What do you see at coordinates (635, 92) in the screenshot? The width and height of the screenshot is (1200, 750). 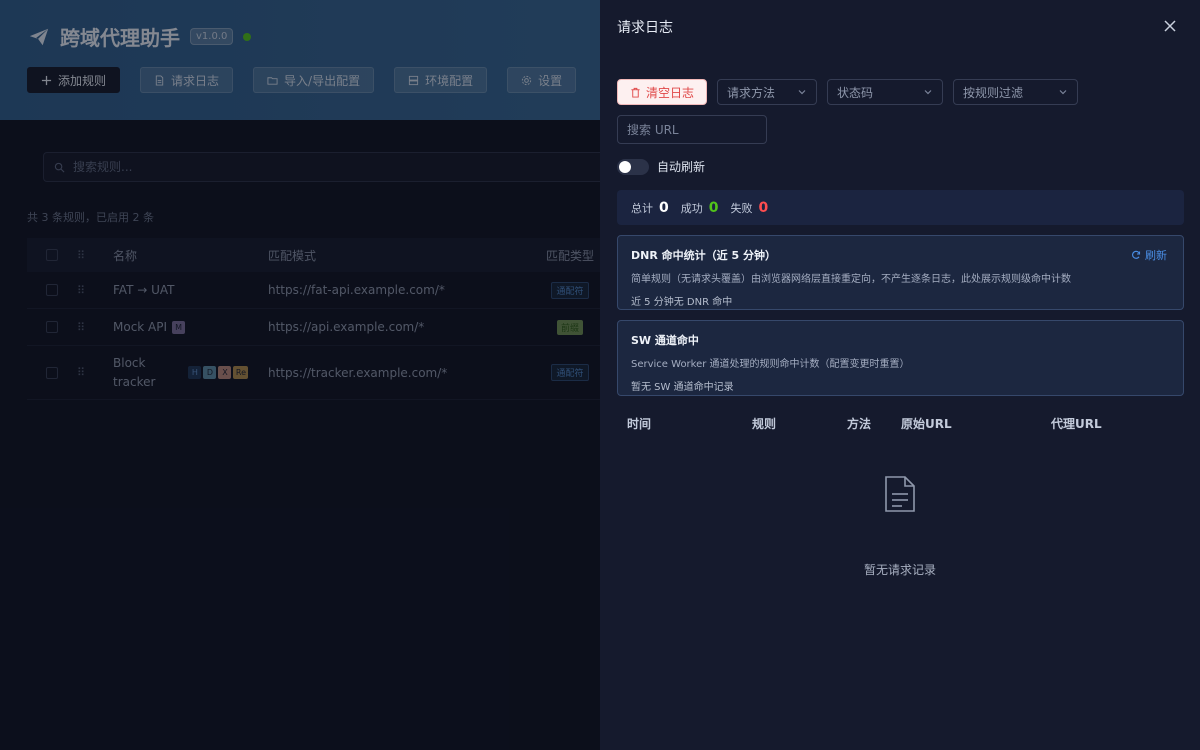 I see `trash-icon` at bounding box center [635, 92].